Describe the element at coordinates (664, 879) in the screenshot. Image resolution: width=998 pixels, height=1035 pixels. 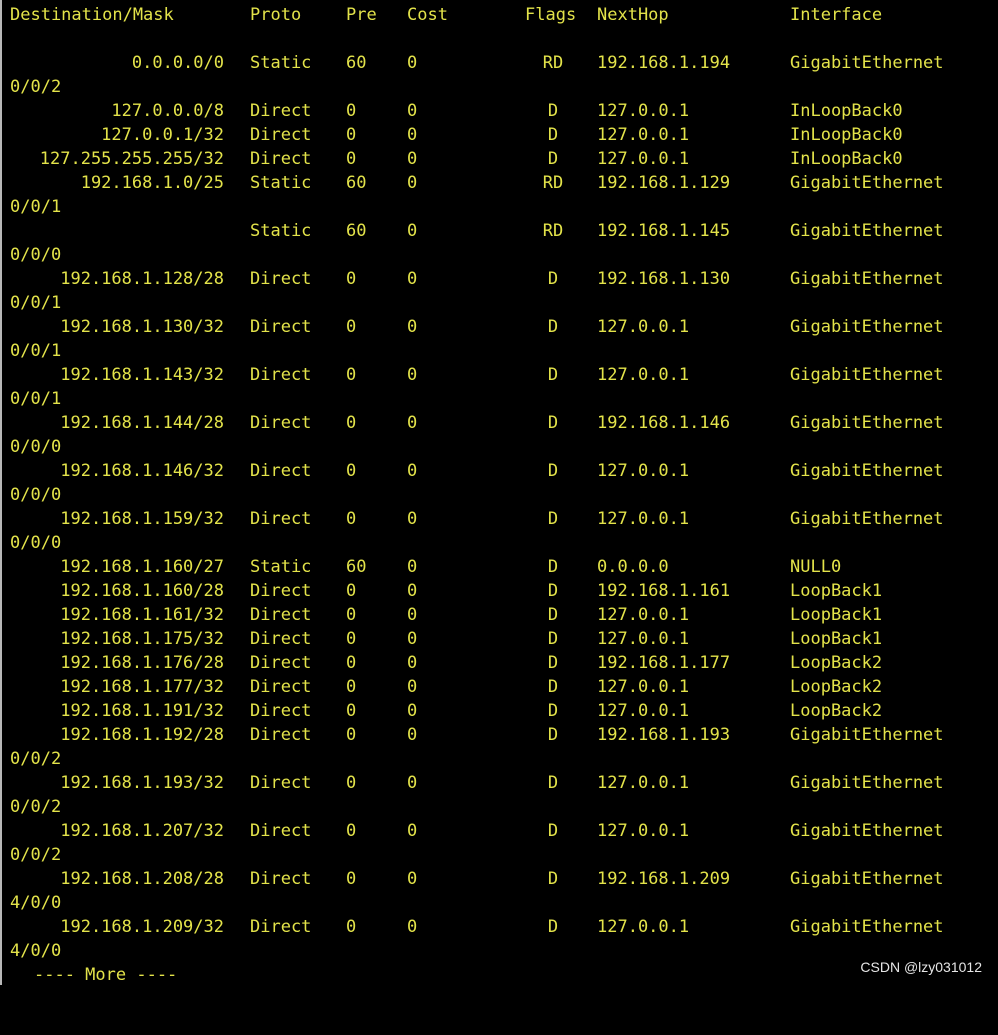
I see `nexthop-cell: 192.168.1.209` at that location.